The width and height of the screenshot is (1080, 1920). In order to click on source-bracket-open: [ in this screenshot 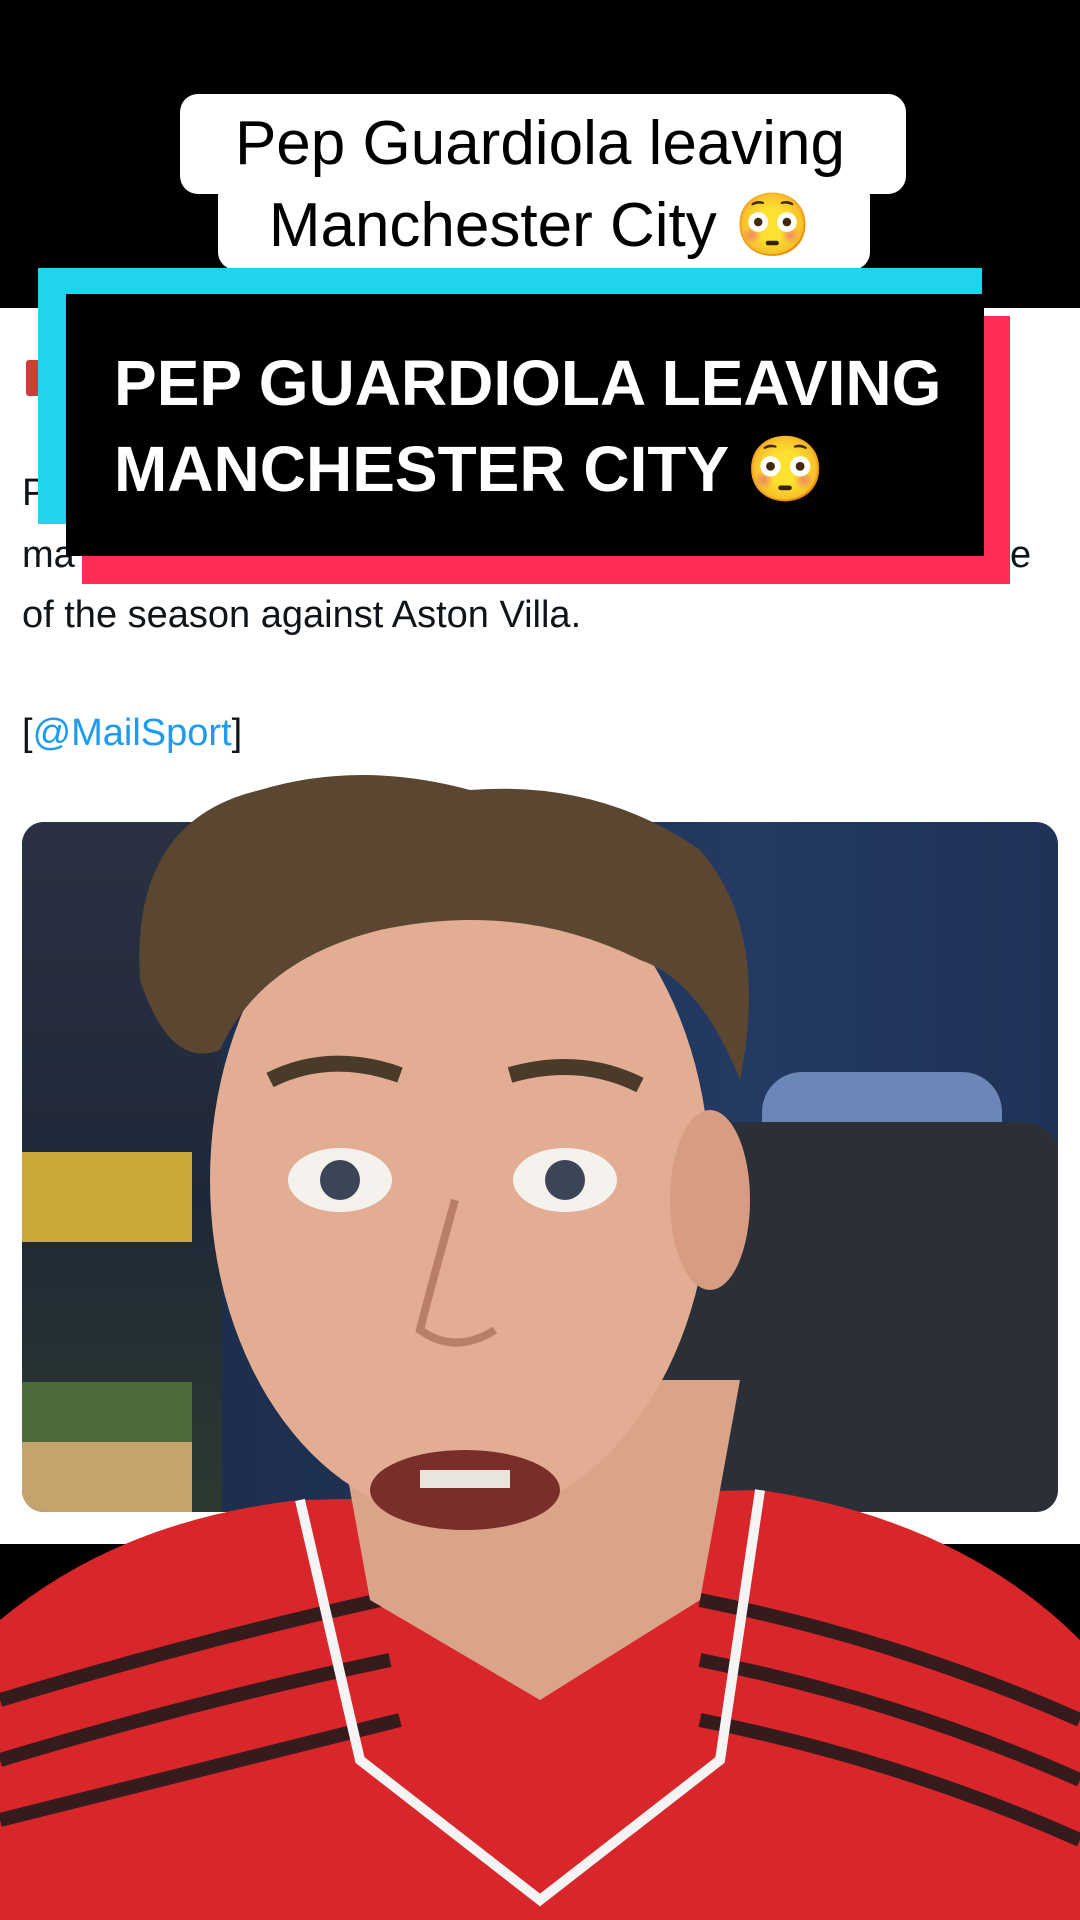, I will do `click(27, 733)`.